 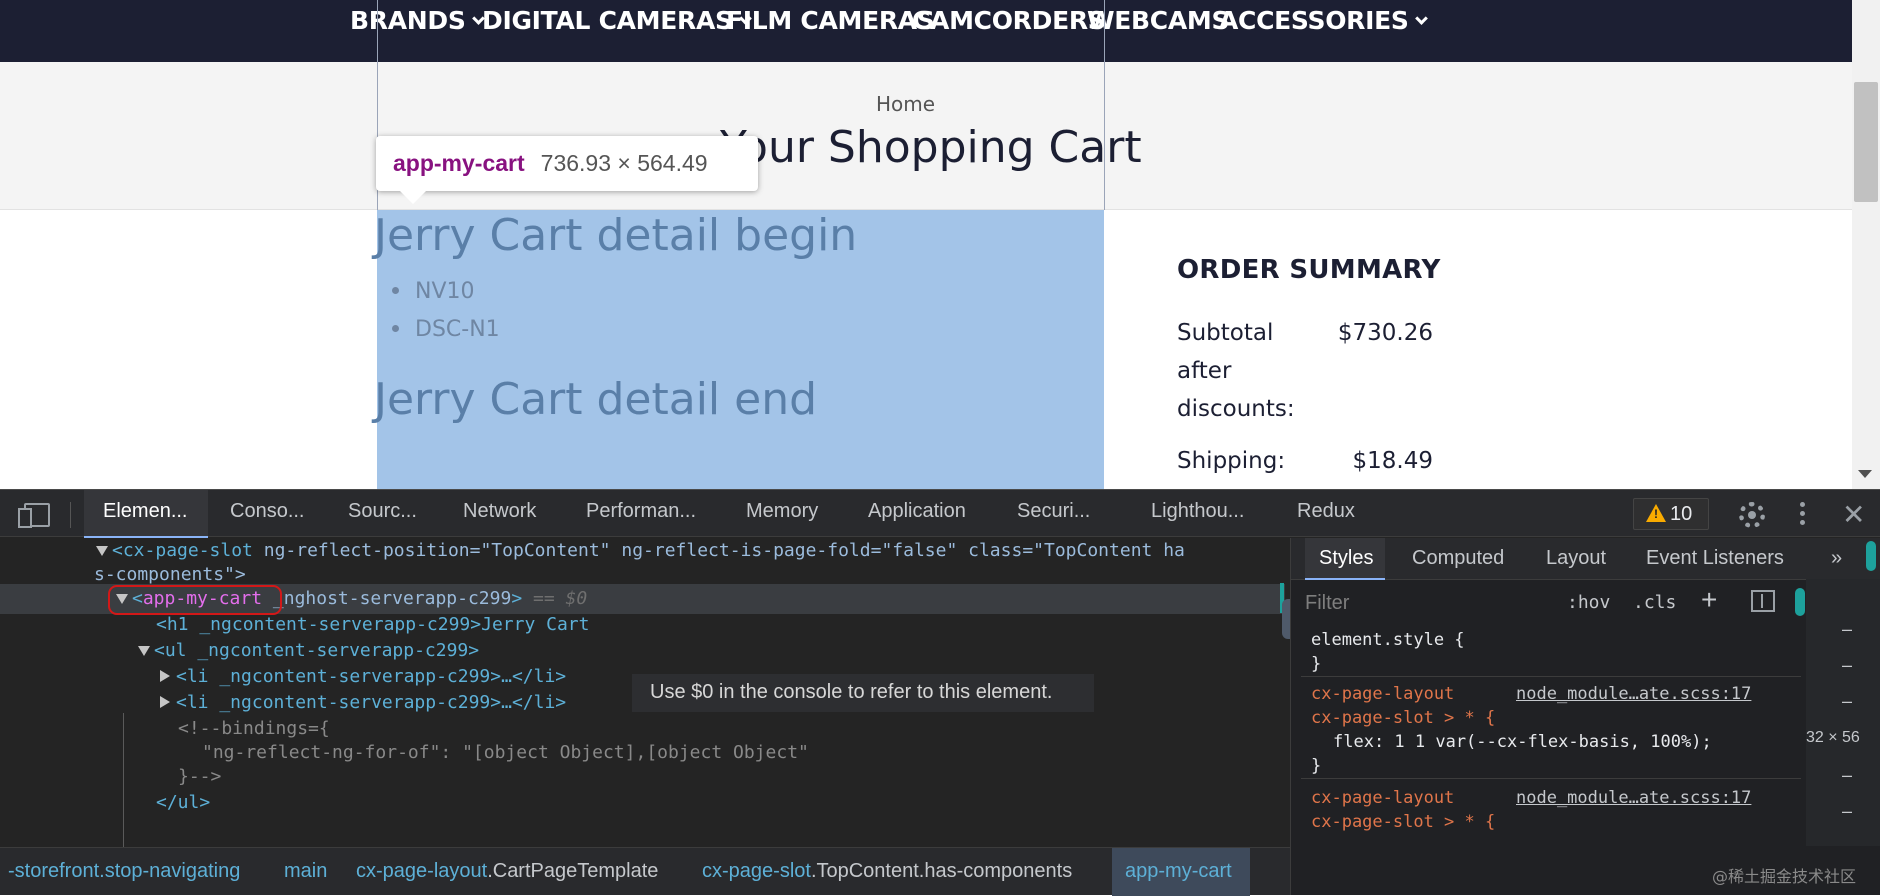 What do you see at coordinates (446, 333) in the screenshot?
I see `list-item: DSC-N1` at bounding box center [446, 333].